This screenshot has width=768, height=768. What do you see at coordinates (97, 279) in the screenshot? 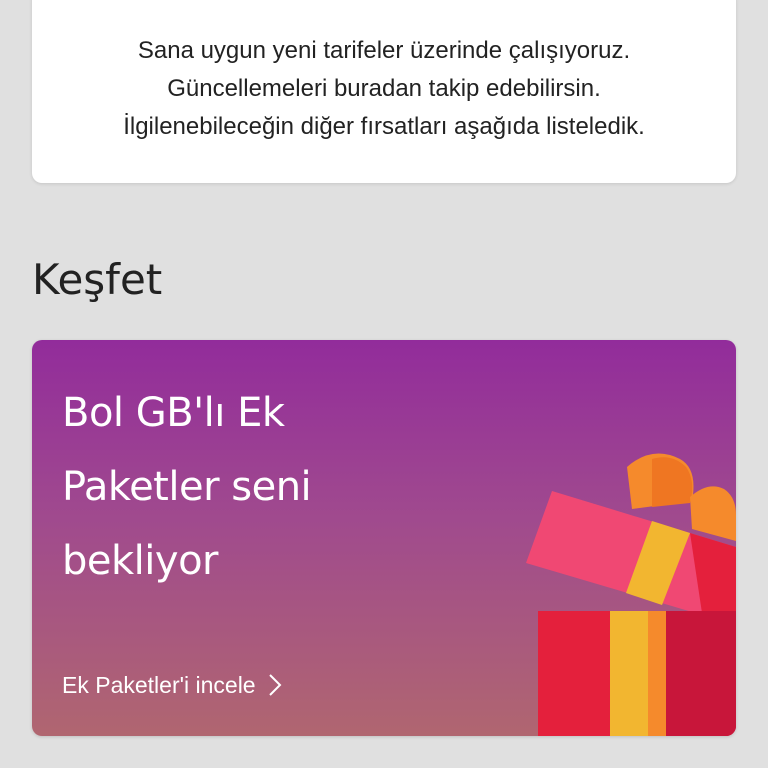
I see `section-title-kesfet: Keşfet` at bounding box center [97, 279].